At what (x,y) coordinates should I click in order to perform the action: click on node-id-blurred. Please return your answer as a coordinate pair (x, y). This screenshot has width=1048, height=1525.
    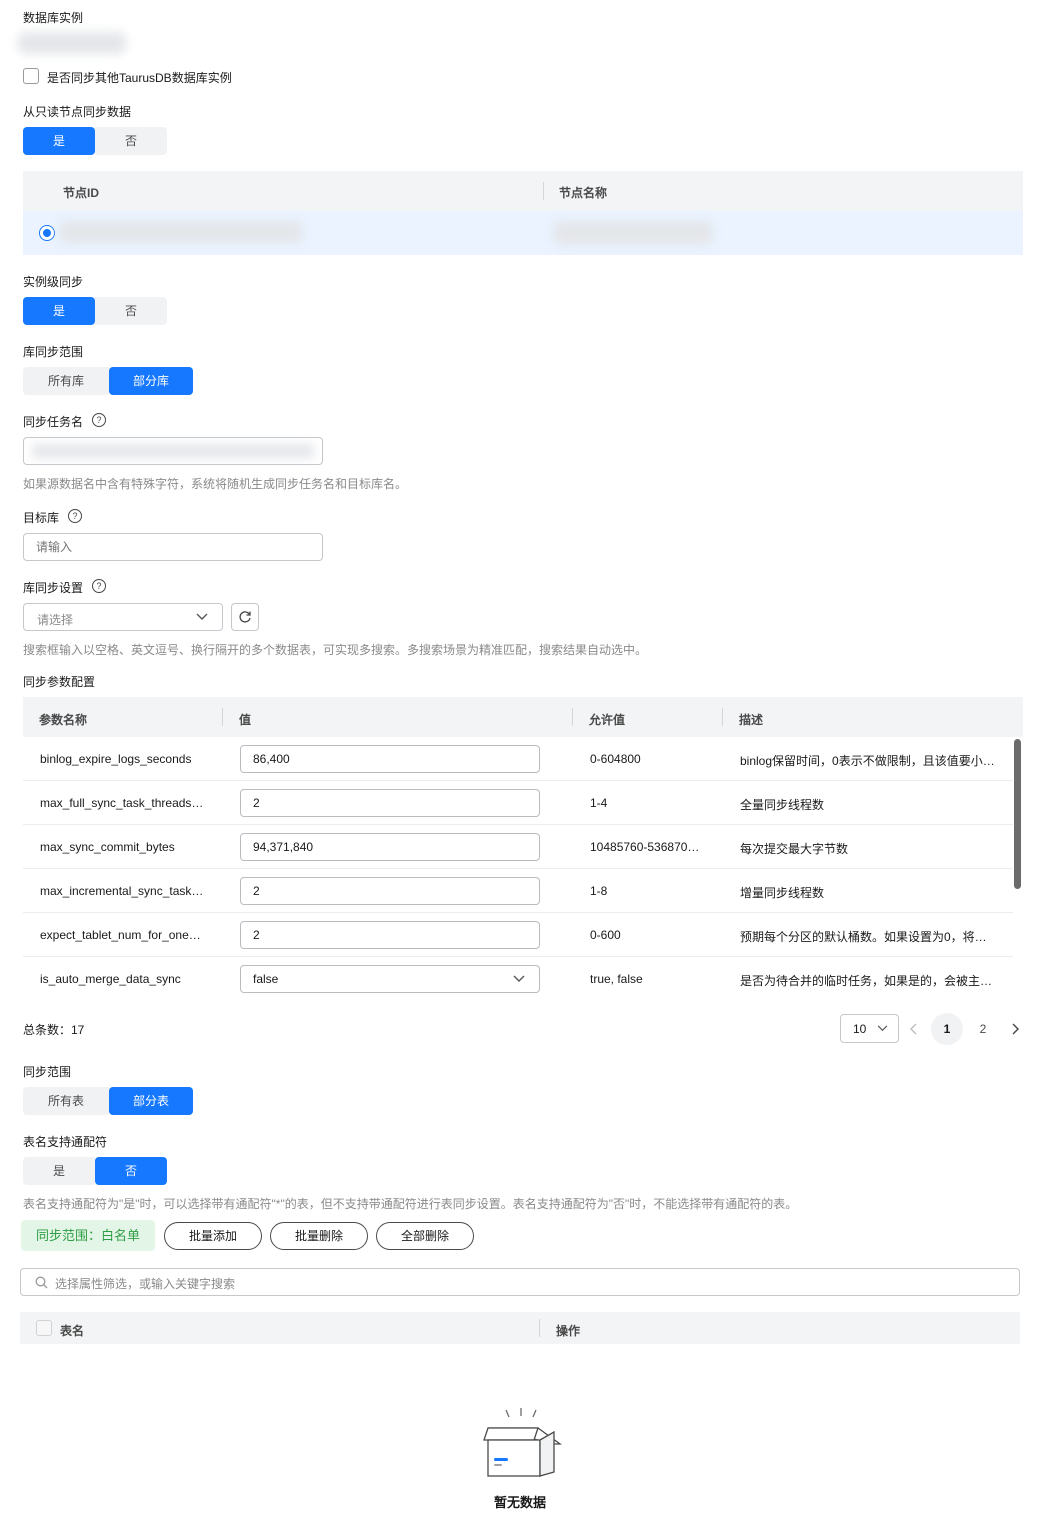
    Looking at the image, I should click on (181, 232).